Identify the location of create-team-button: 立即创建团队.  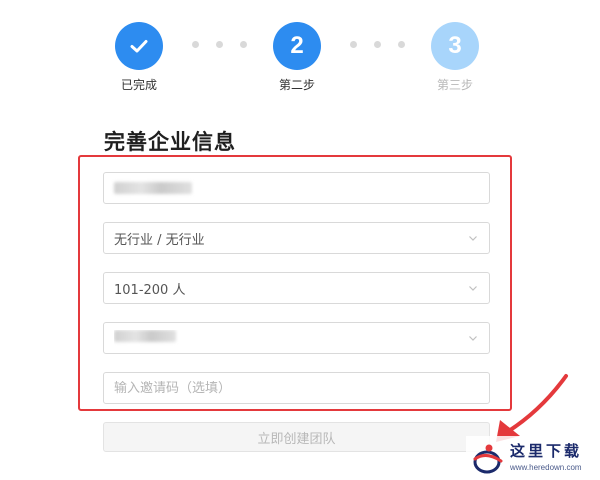
(296, 437).